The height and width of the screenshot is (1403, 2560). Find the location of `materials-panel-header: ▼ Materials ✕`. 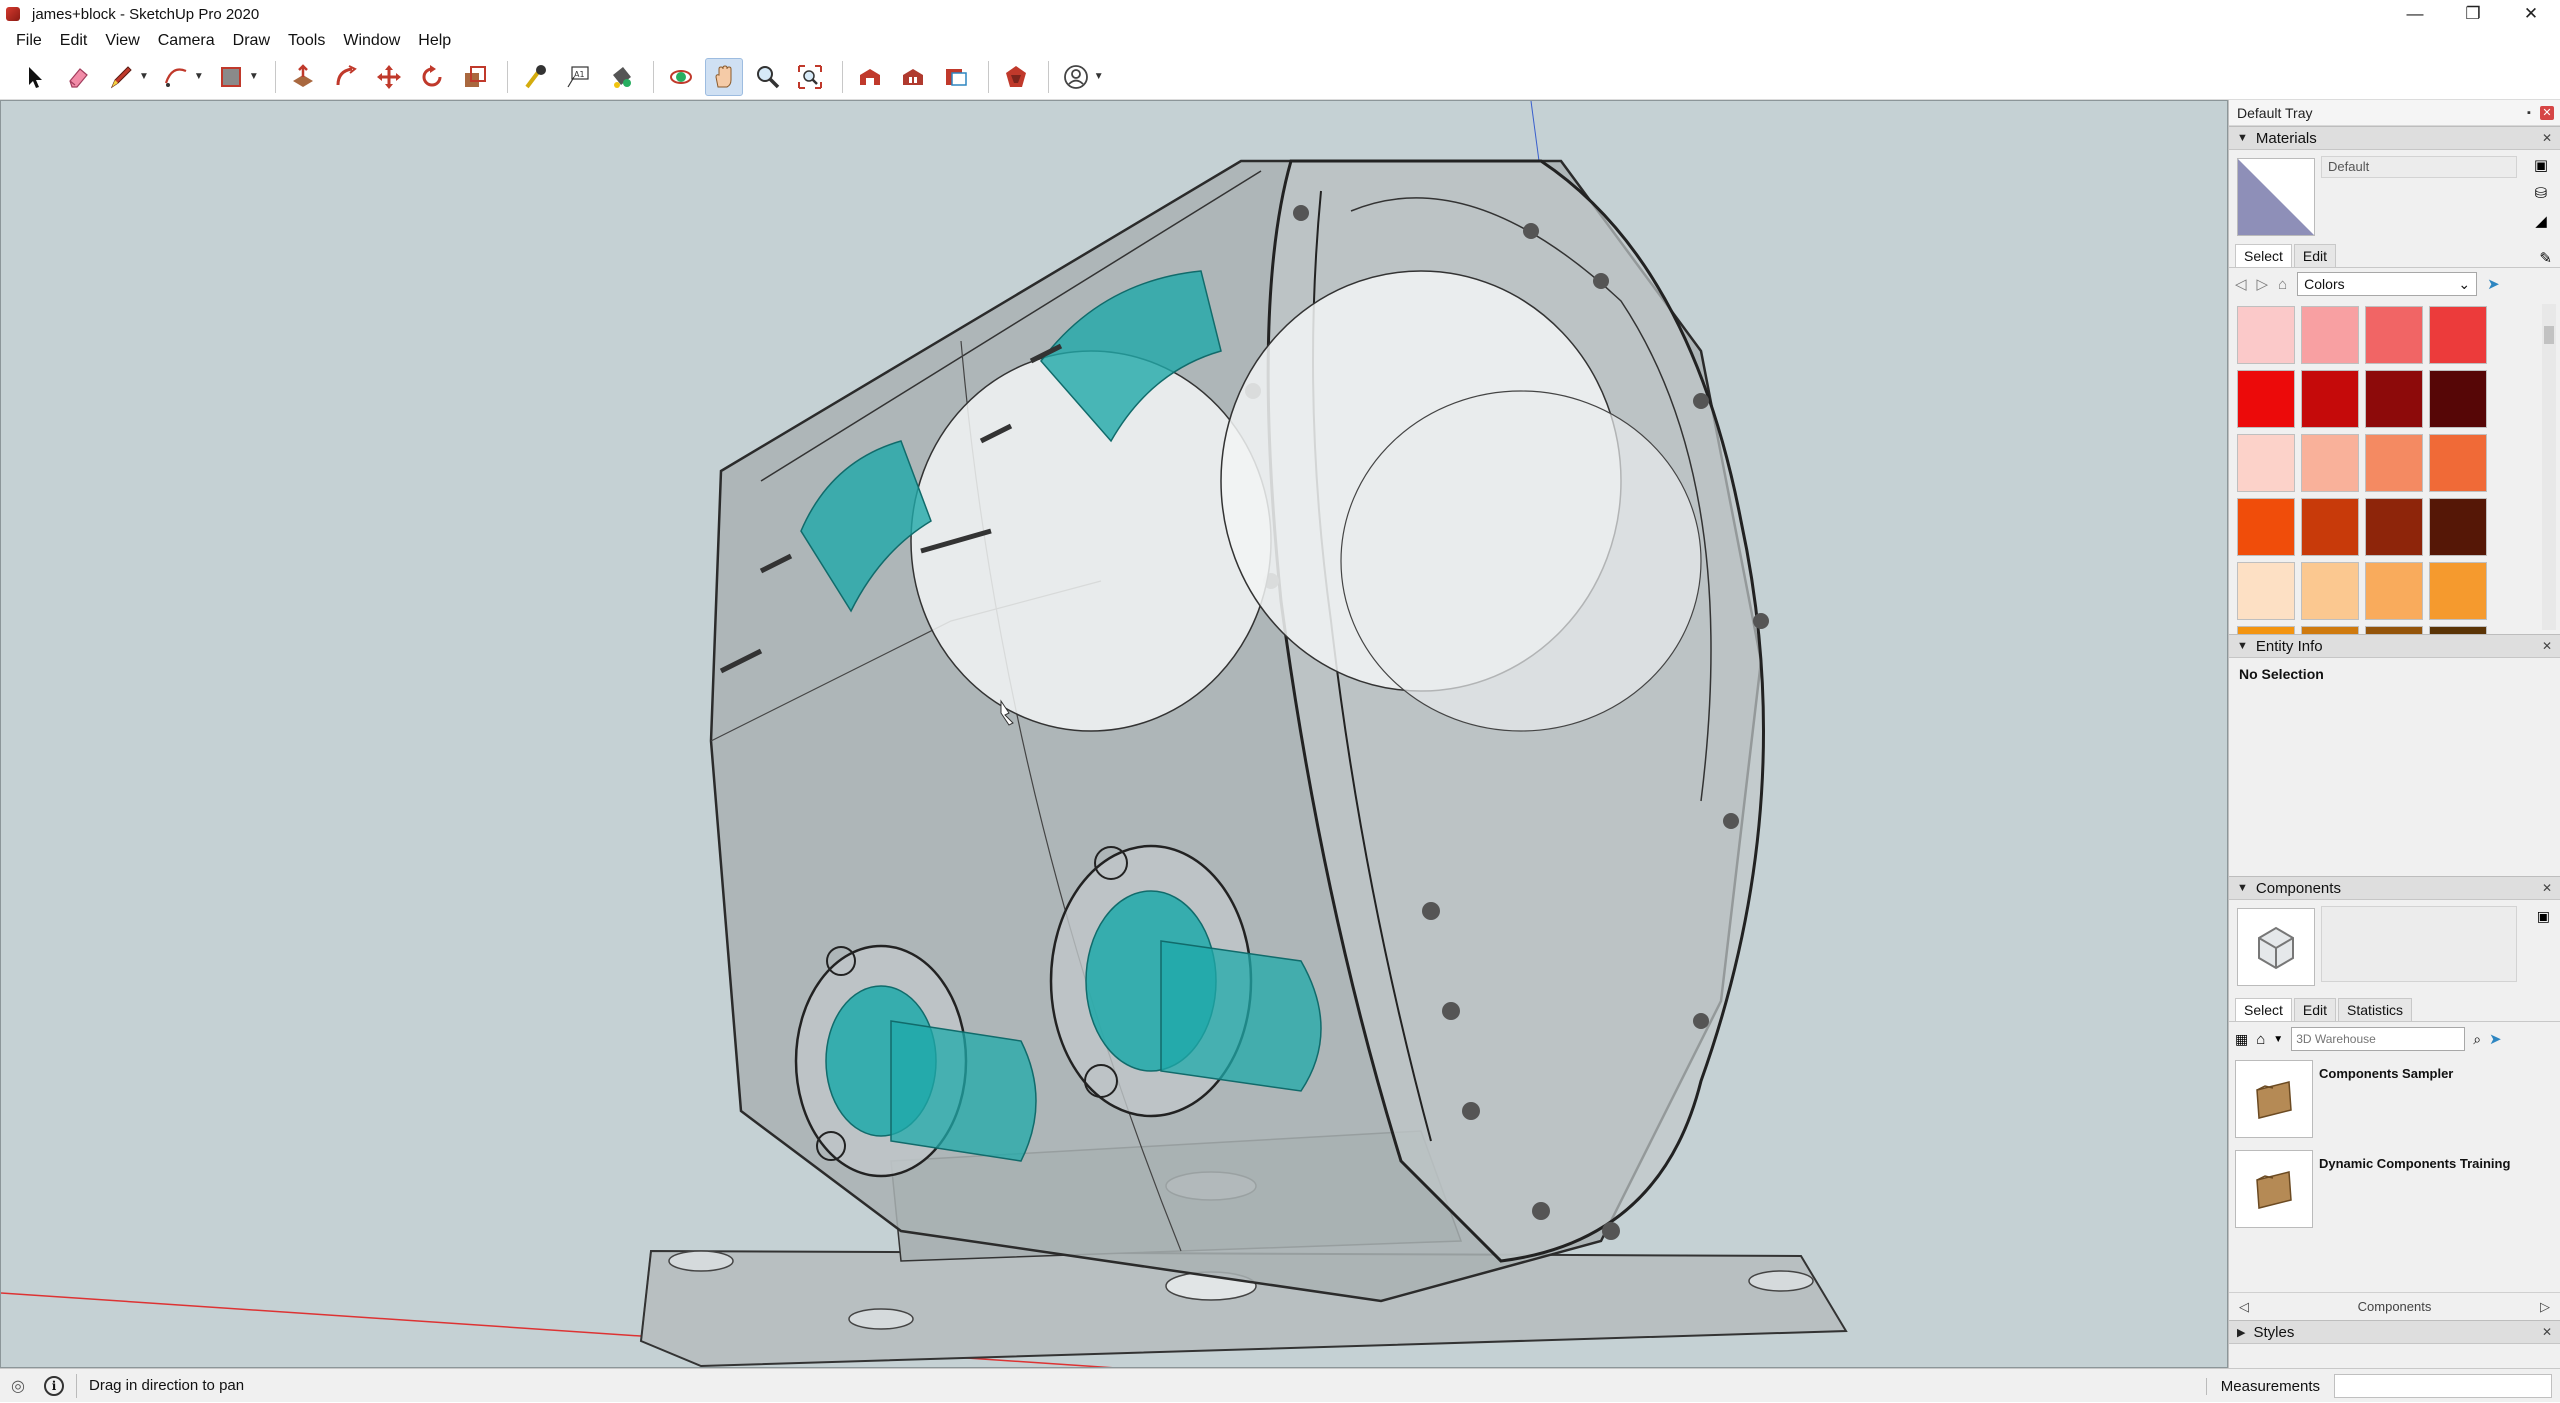

materials-panel-header: ▼ Materials ✕ is located at coordinates (2394, 138).